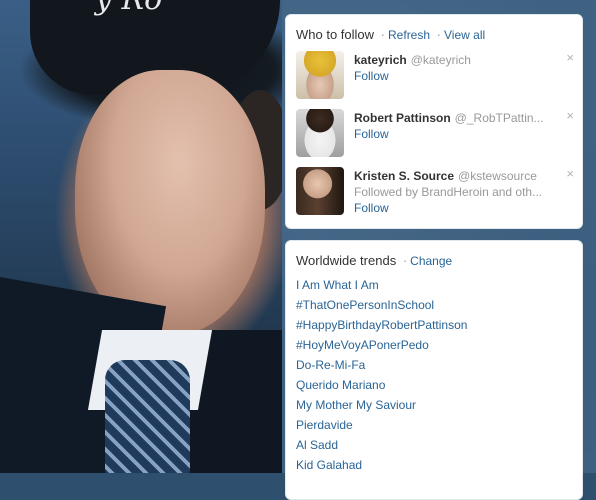 The width and height of the screenshot is (596, 500). What do you see at coordinates (380, 60) in the screenshot?
I see `user-fullname: kateyrich` at bounding box center [380, 60].